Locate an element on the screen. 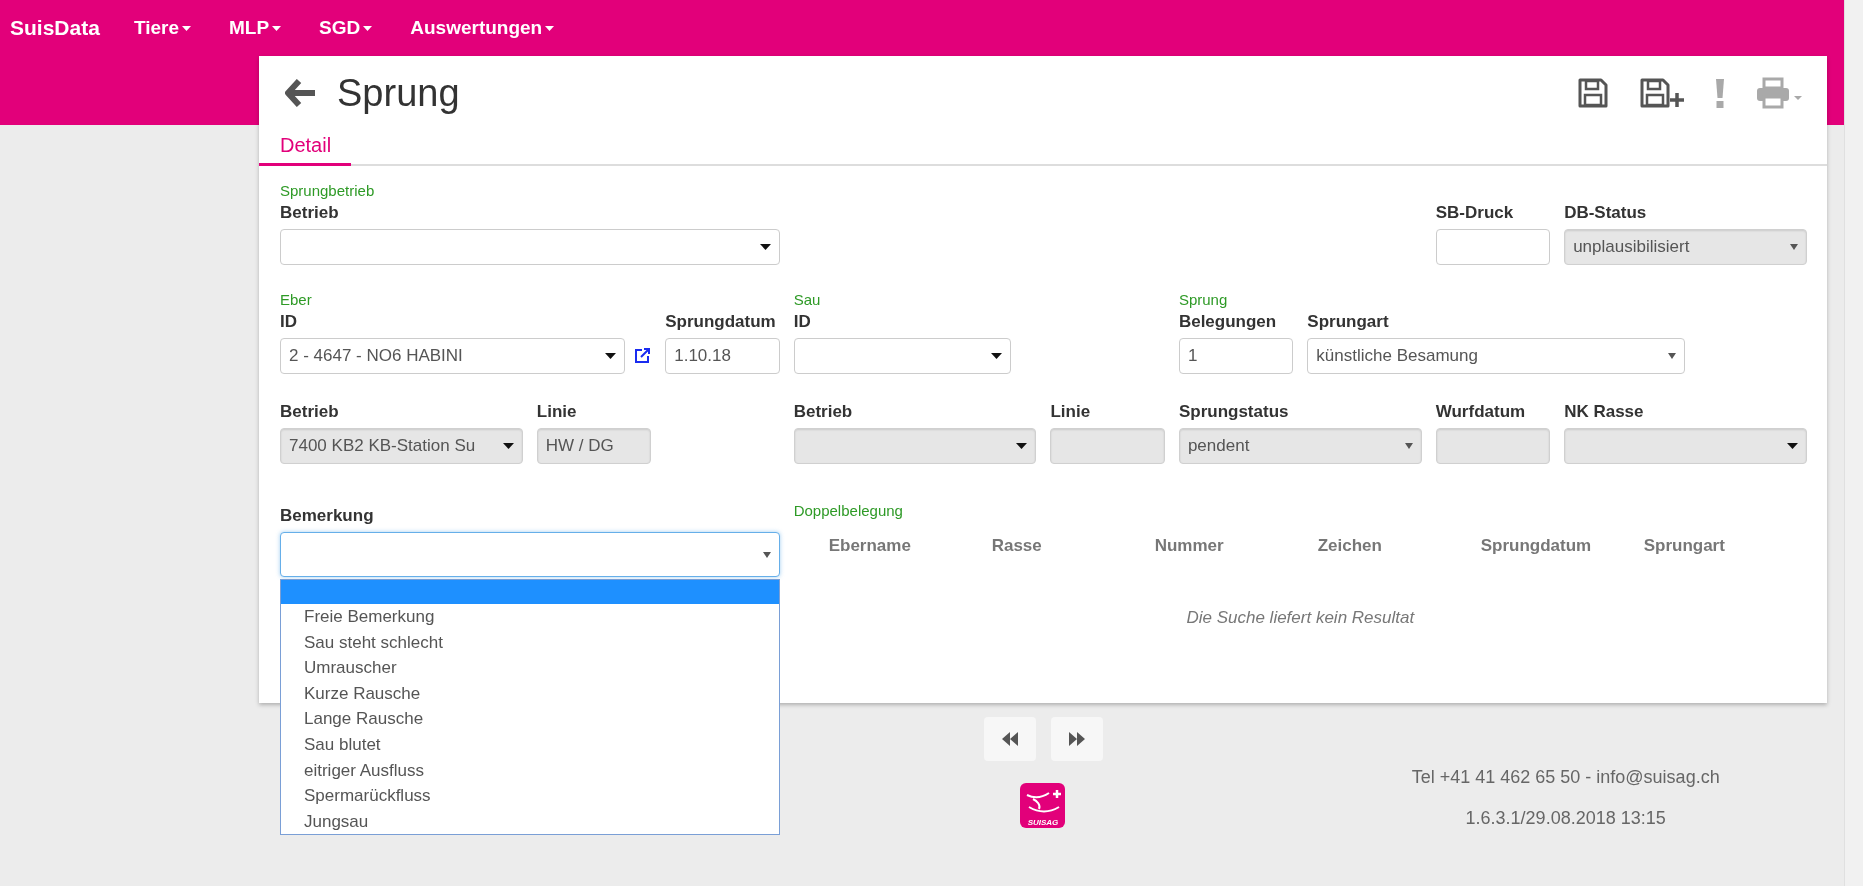 The image size is (1863, 886). field-label: NK Rasse is located at coordinates (1604, 411).